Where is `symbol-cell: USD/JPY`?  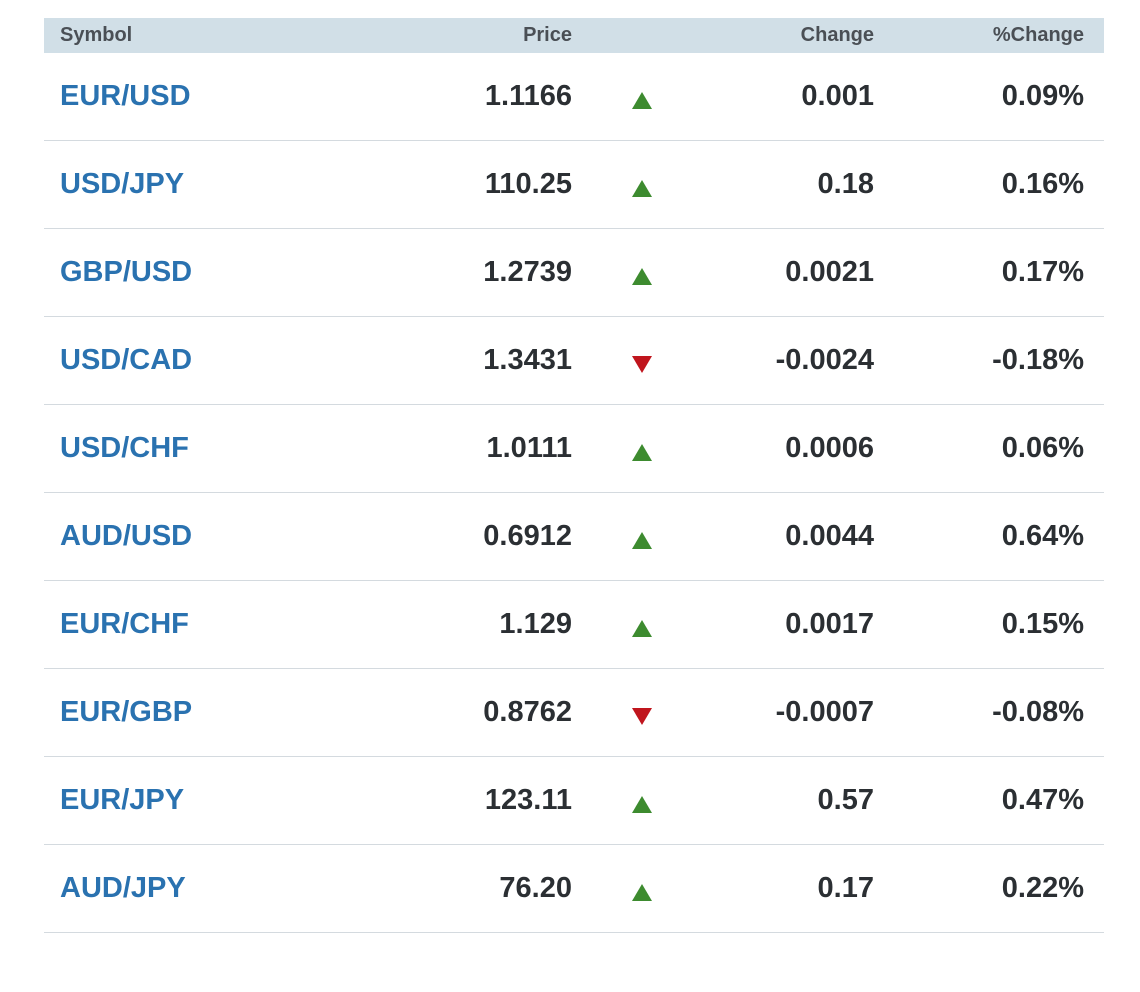
symbol-cell: USD/JPY is located at coordinates (144, 184).